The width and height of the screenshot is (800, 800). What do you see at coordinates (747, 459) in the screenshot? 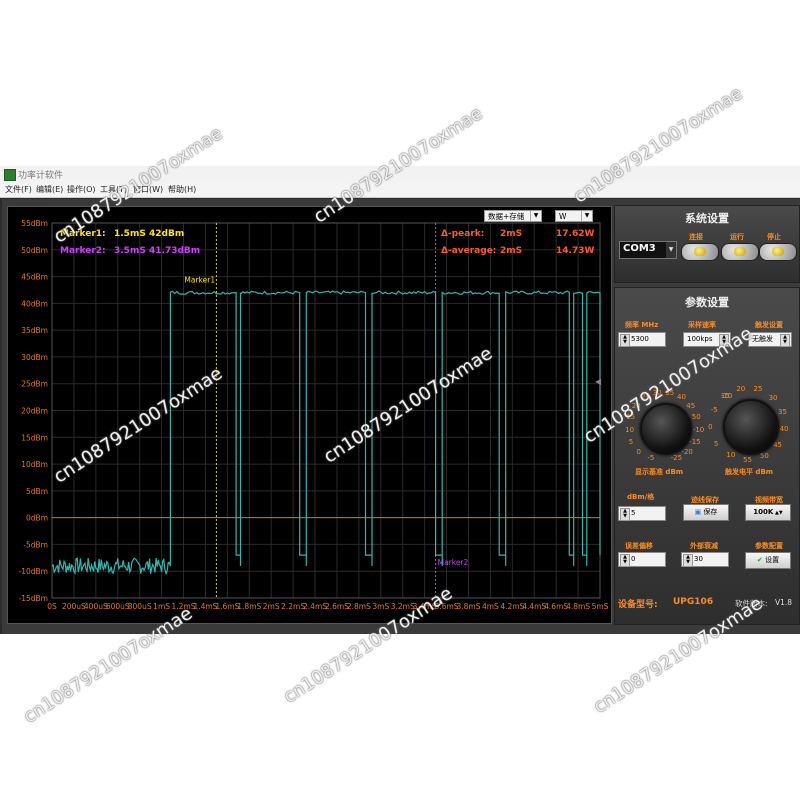
I see `trigger-knob-tick: 55` at bounding box center [747, 459].